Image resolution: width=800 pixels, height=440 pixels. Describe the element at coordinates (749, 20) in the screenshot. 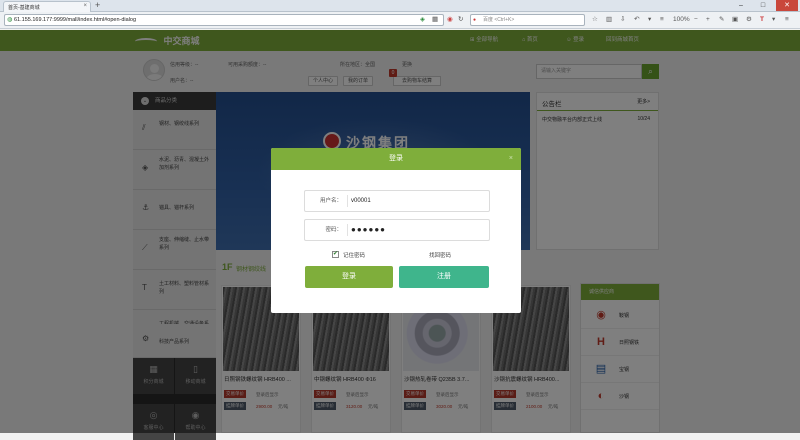

I see `gear-icon: ⚙` at that location.